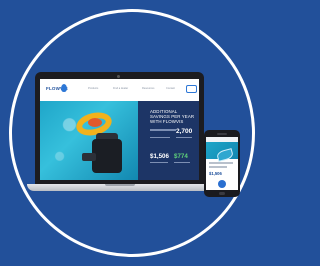  I want to click on nav-link-contact: Contact, so click(170, 88).